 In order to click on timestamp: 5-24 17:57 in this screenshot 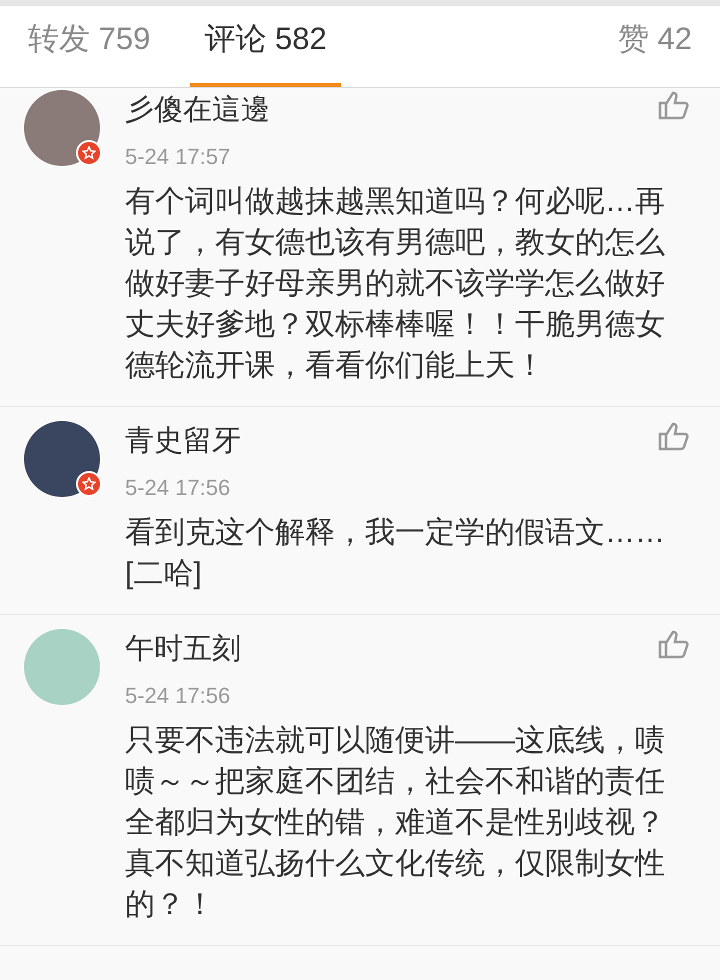, I will do `click(178, 157)`.